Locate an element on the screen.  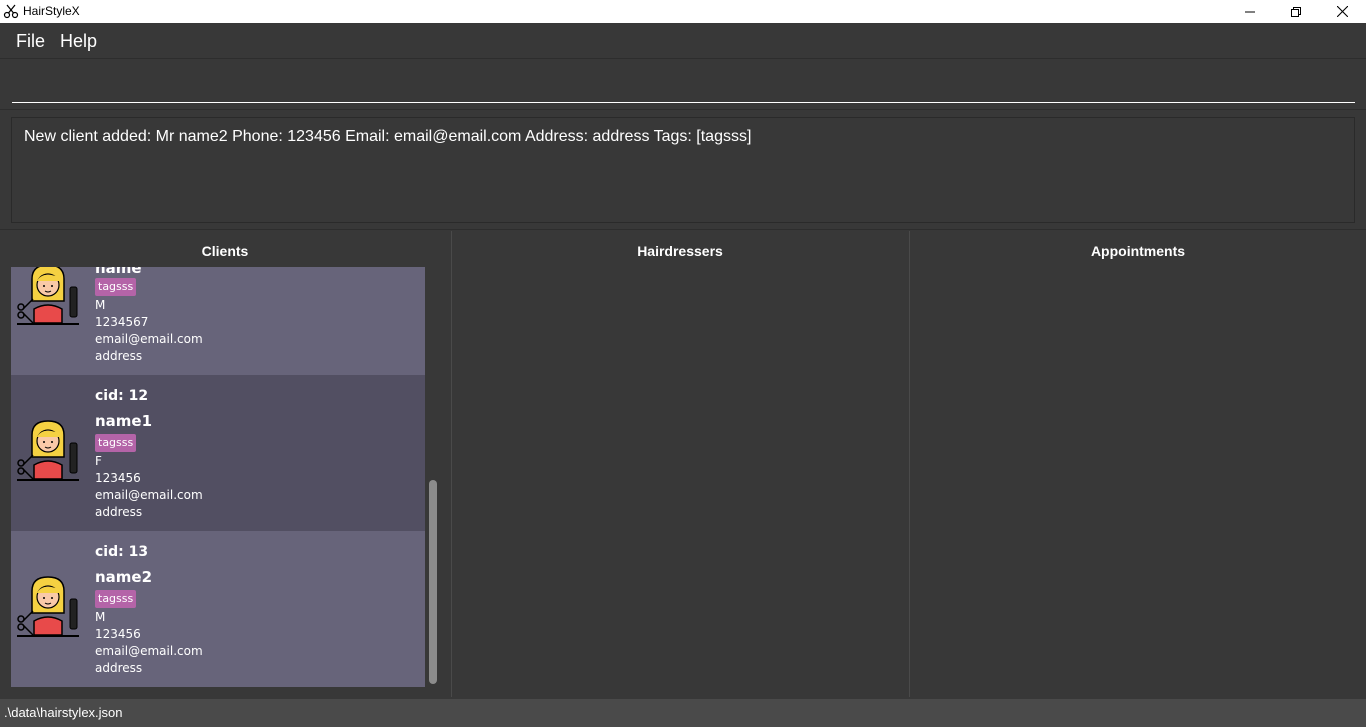
client-gender: F is located at coordinates (98, 461).